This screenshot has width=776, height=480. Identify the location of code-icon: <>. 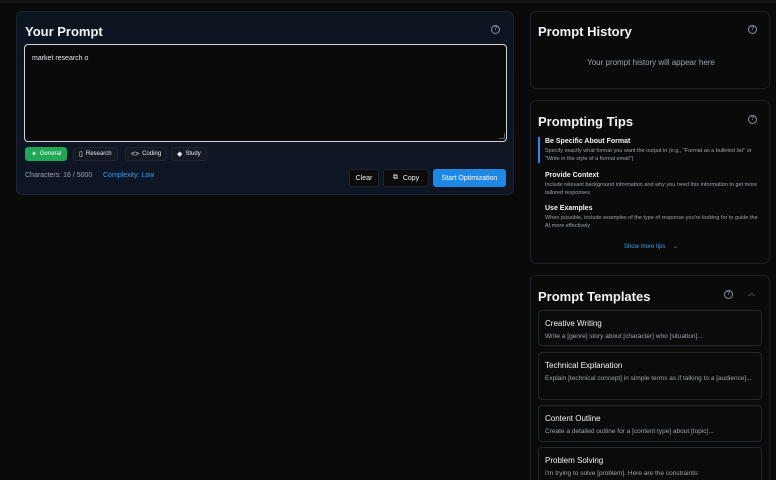
(135, 154).